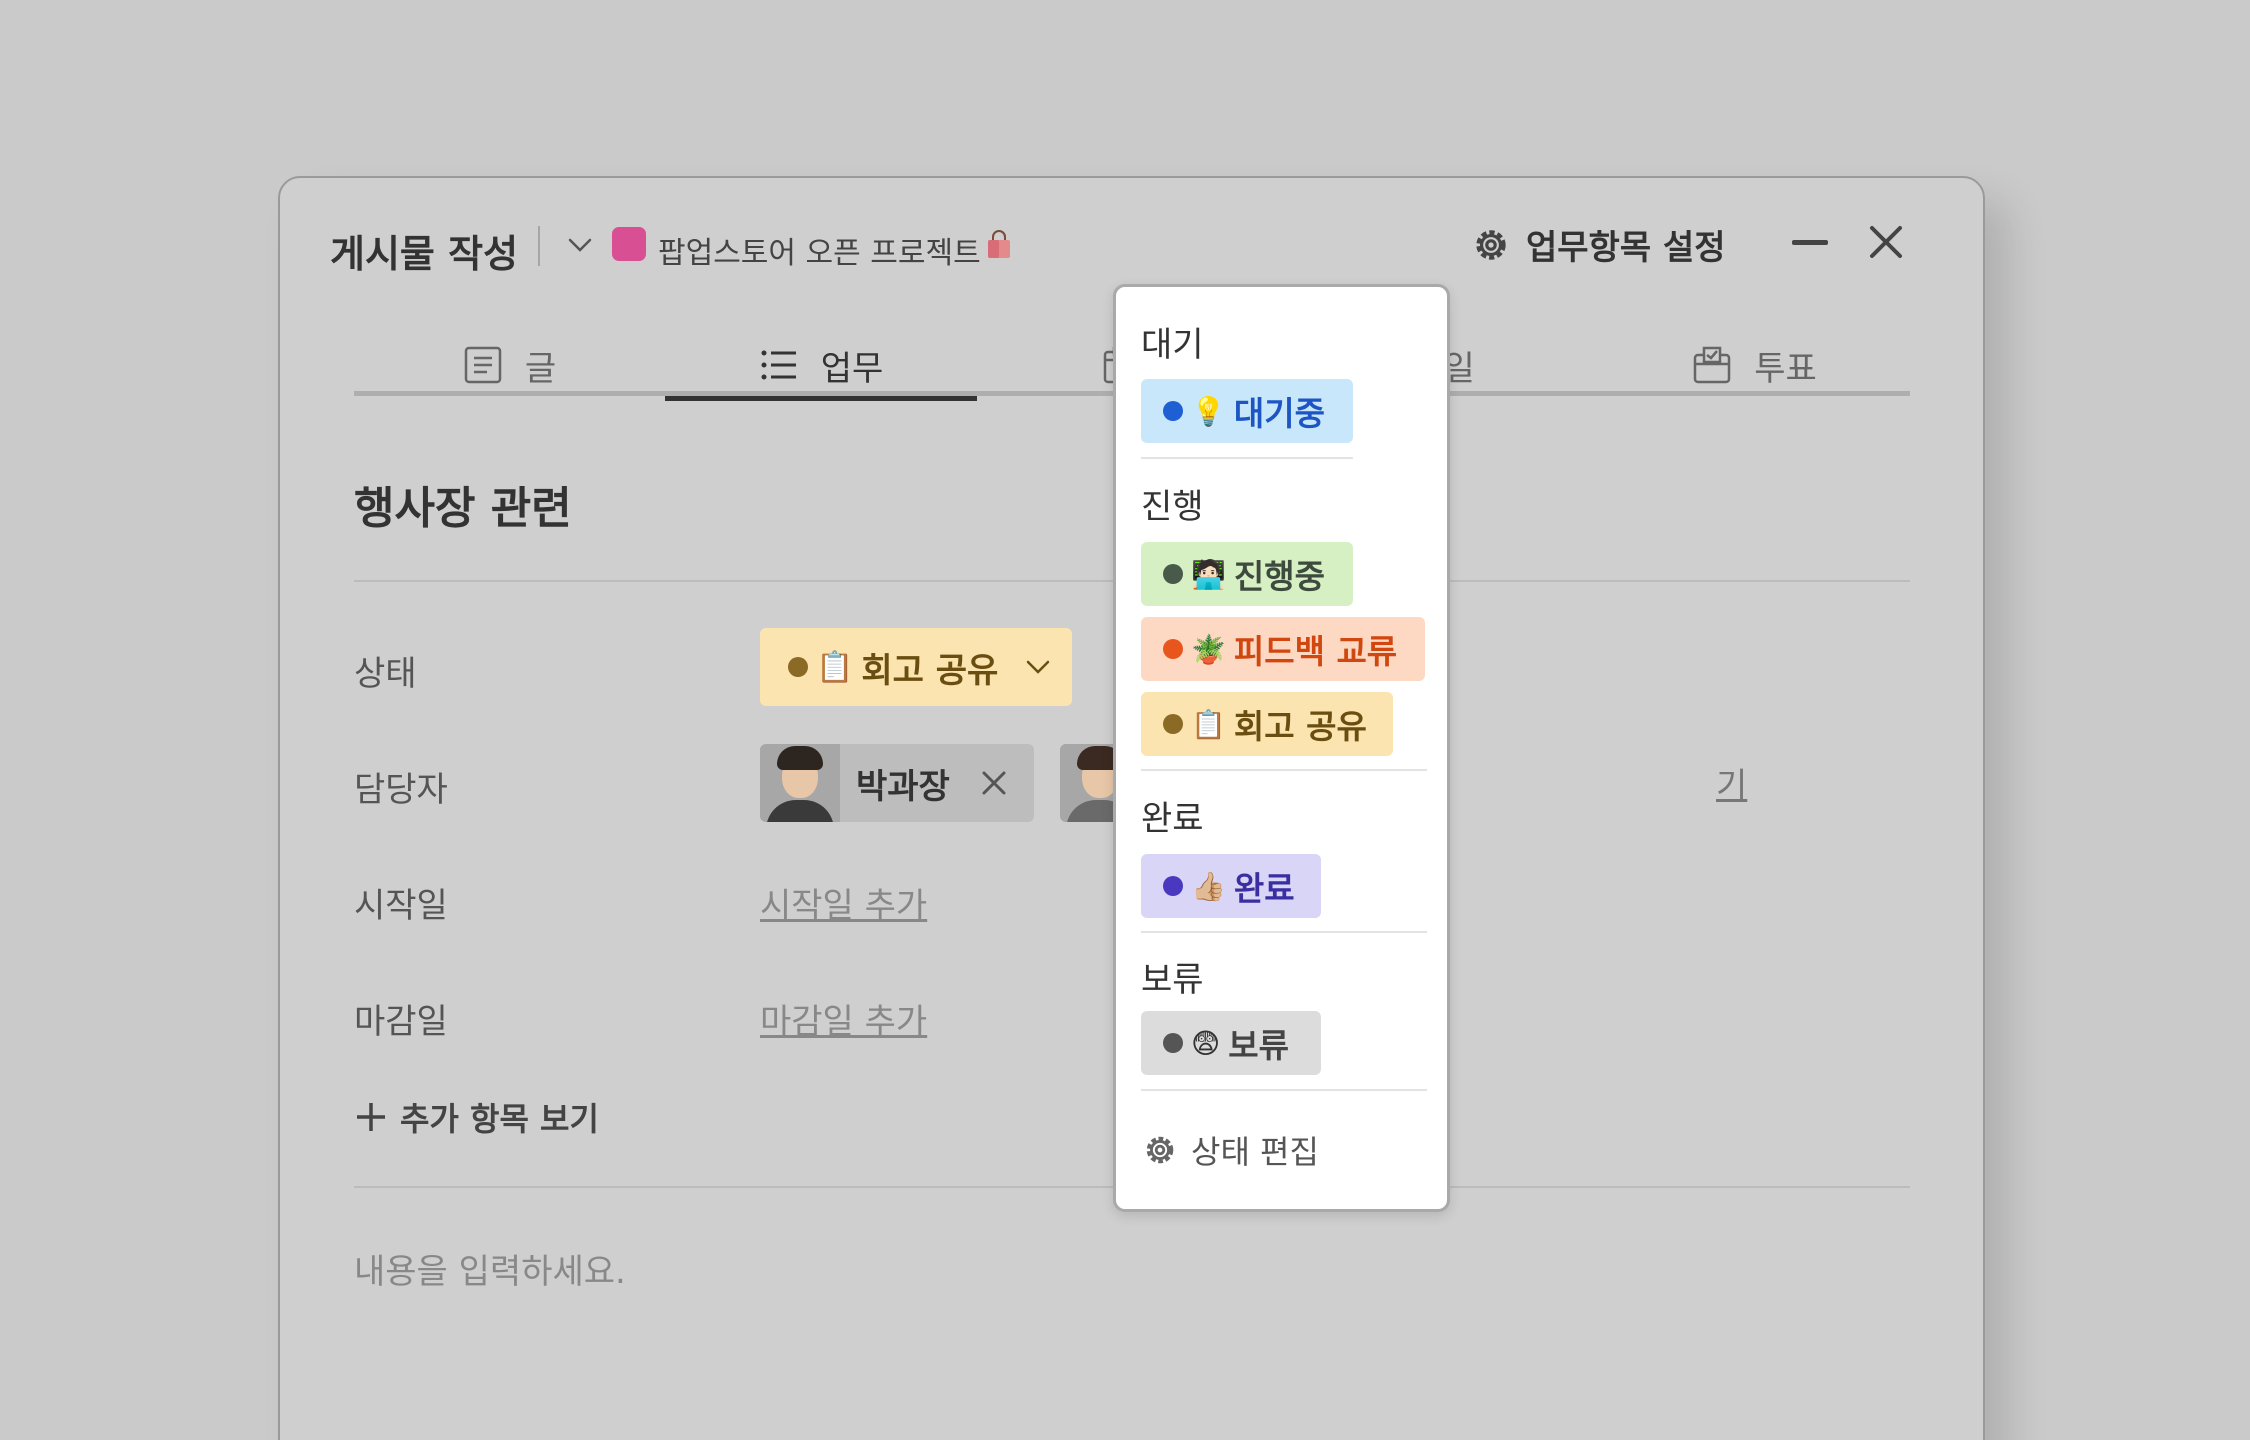 The height and width of the screenshot is (1440, 2250). What do you see at coordinates (385, 674) in the screenshot?
I see `status-label: 상태` at bounding box center [385, 674].